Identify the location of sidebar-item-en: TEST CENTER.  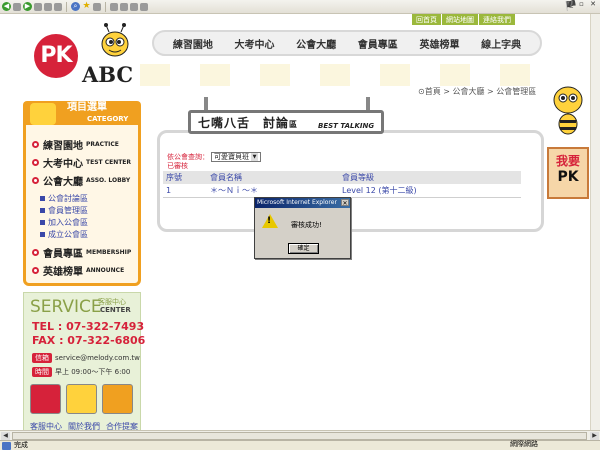
(109, 162).